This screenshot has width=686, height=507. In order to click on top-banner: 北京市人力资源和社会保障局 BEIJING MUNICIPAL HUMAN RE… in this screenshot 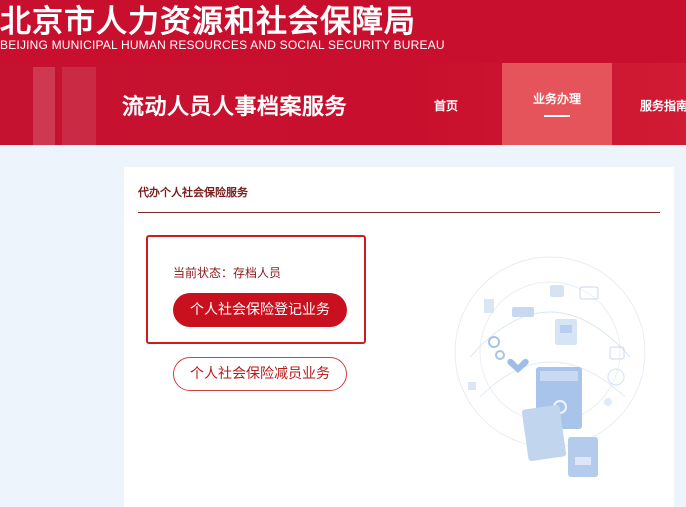, I will do `click(343, 31)`.